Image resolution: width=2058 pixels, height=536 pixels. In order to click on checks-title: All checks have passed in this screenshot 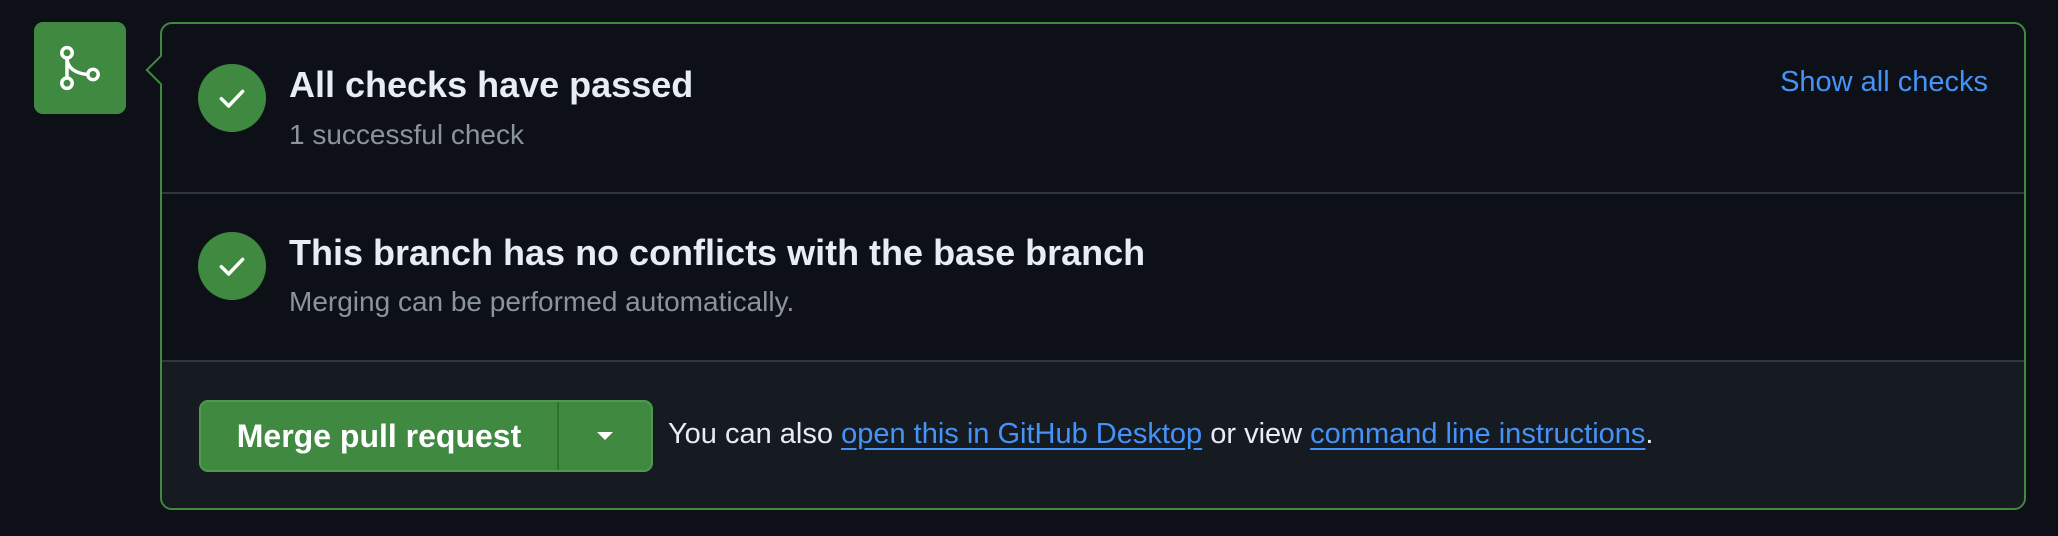, I will do `click(491, 84)`.